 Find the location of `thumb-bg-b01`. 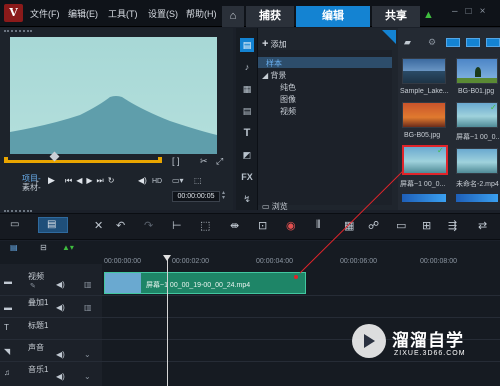

thumb-bg-b01 is located at coordinates (477, 71).